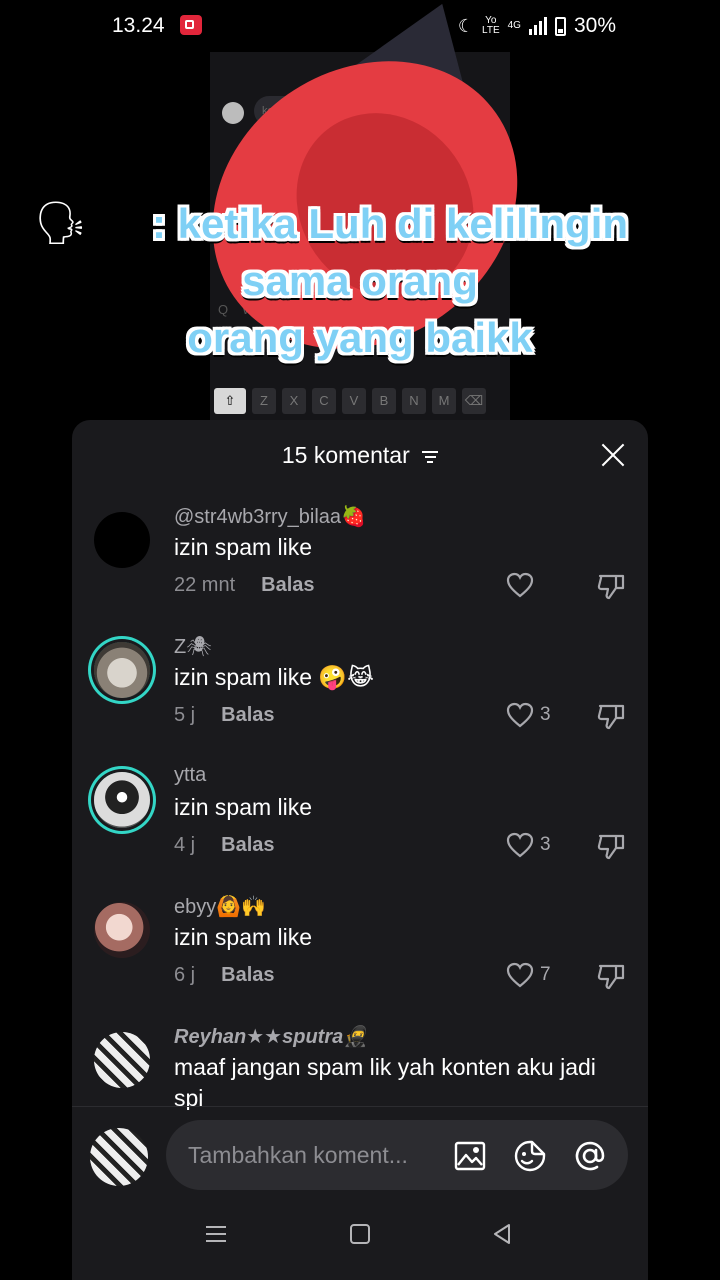 The height and width of the screenshot is (1280, 720). I want to click on like-button: 7, so click(528, 975).